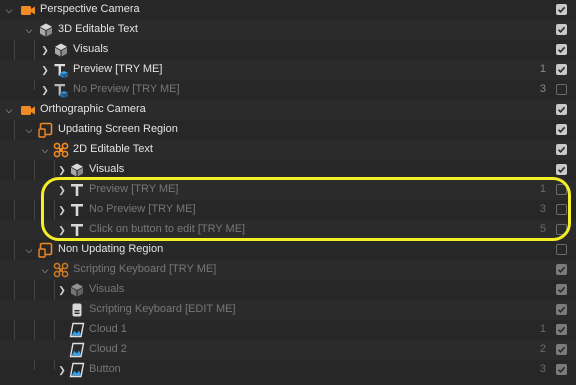 The image size is (576, 385). What do you see at coordinates (108, 349) in the screenshot?
I see `row-label: Cloud 2` at bounding box center [108, 349].